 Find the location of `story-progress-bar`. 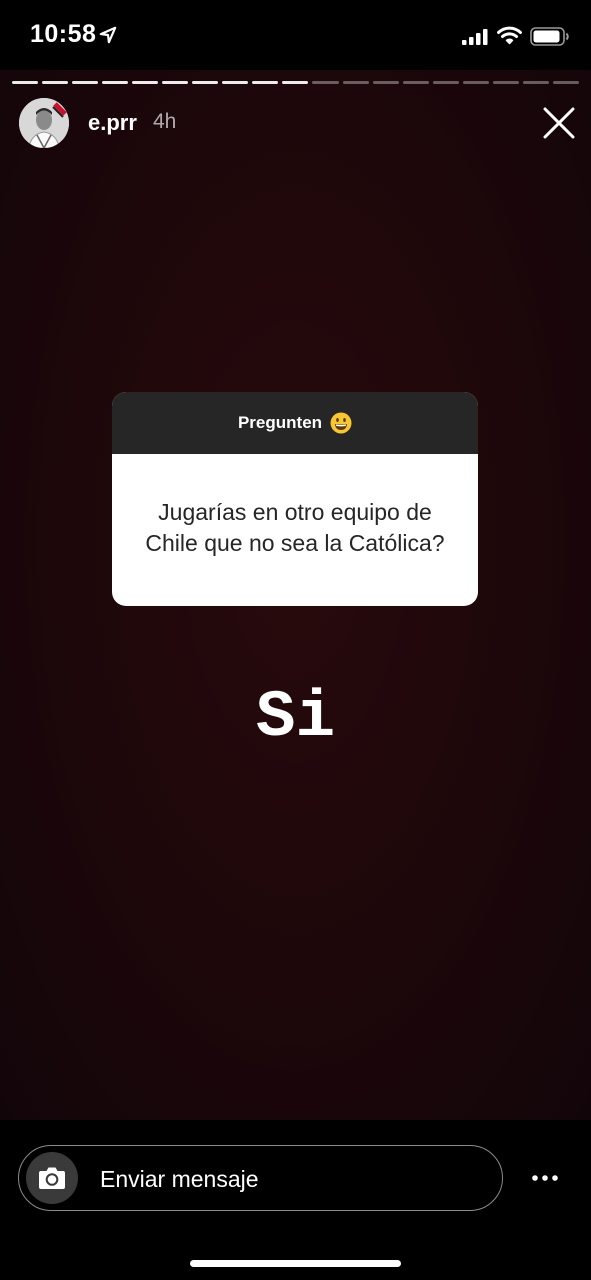

story-progress-bar is located at coordinates (295, 82).